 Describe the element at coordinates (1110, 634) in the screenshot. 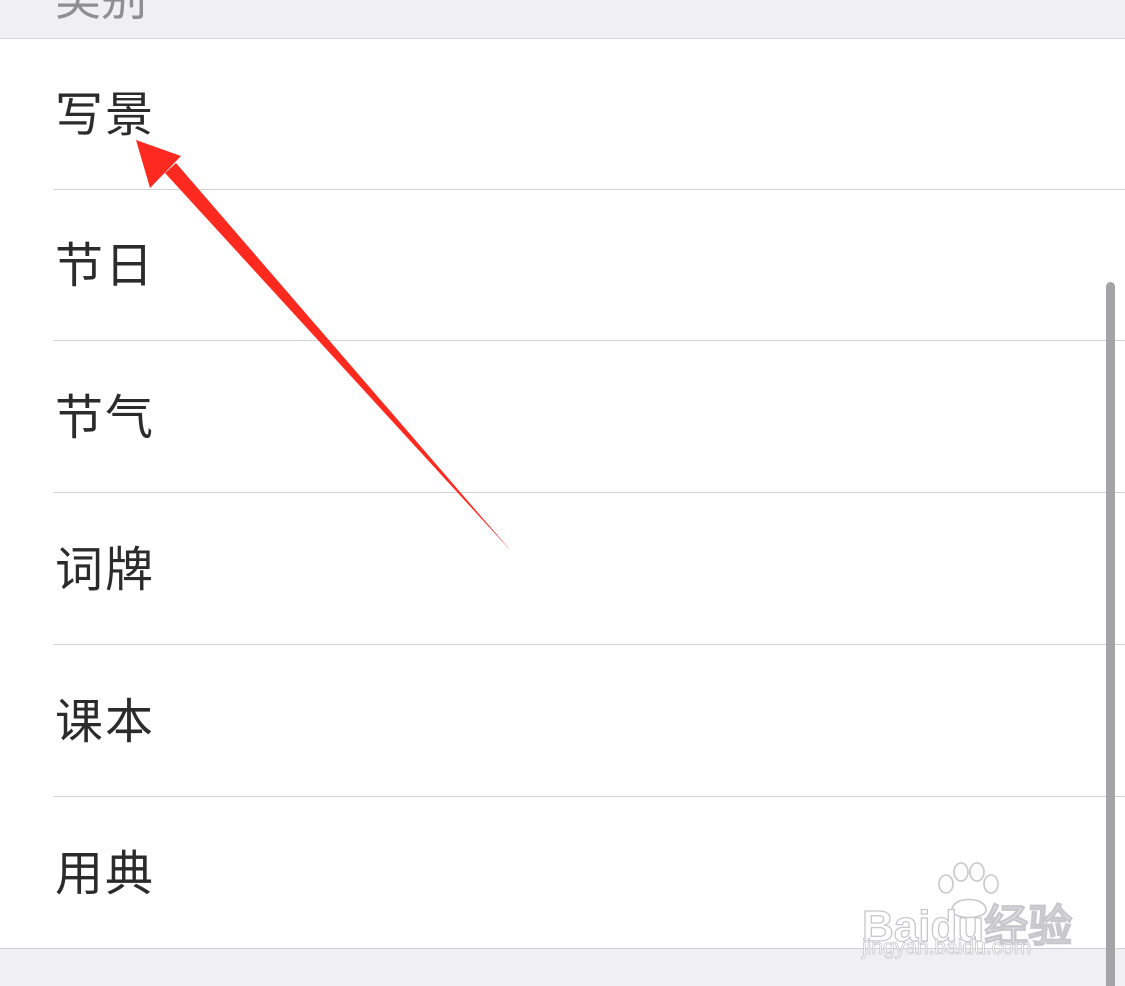

I see `vertical-scrollbar` at that location.